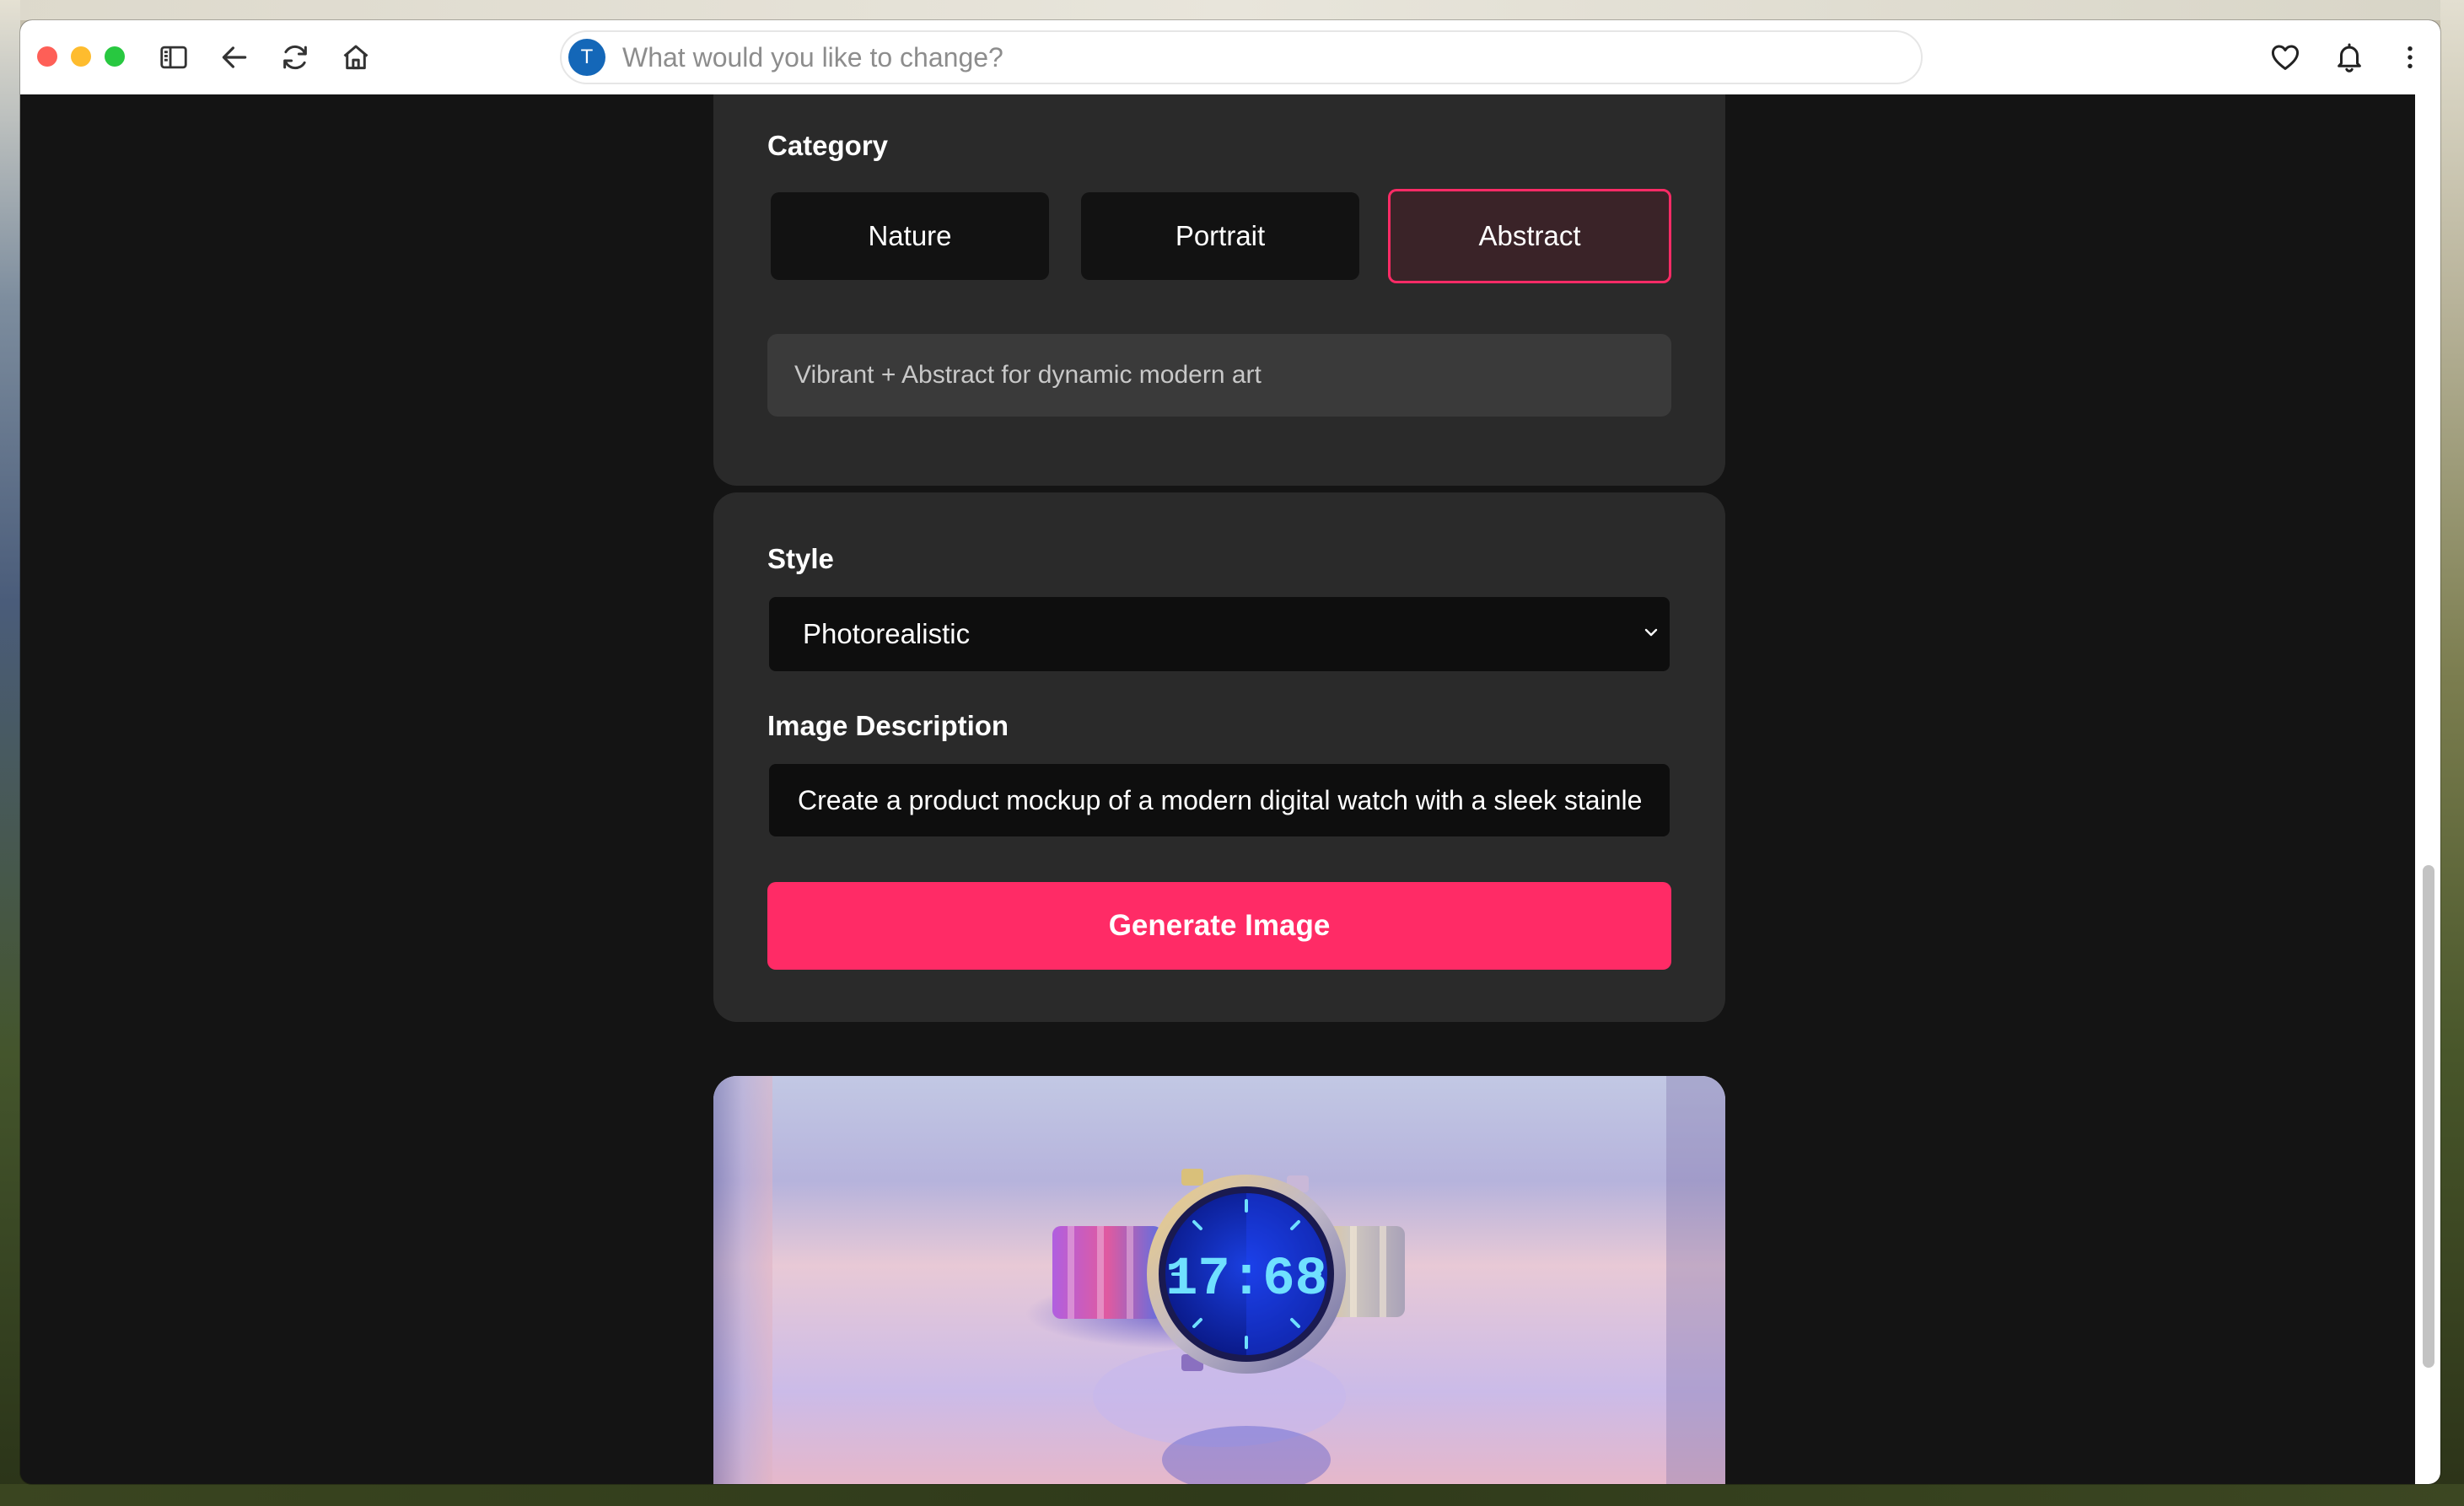 The width and height of the screenshot is (2464, 1506). Describe the element at coordinates (910, 236) in the screenshot. I see `category-option-nature: Nature` at that location.